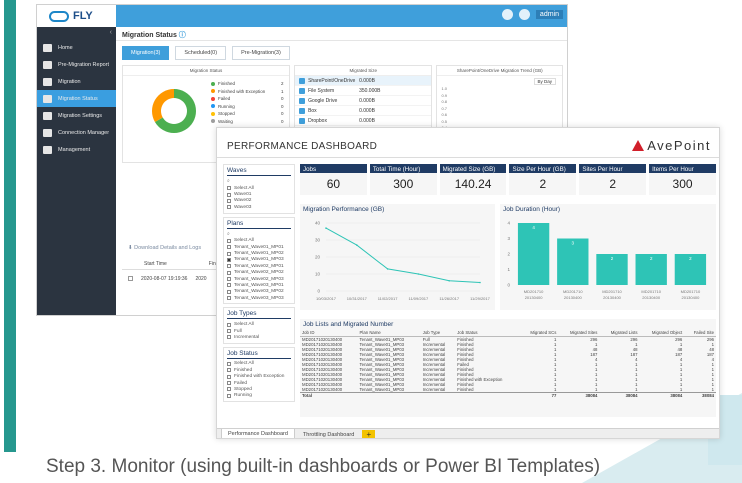  I want to click on filter-option: Tenant_Wave03_MP01, so click(259, 285).